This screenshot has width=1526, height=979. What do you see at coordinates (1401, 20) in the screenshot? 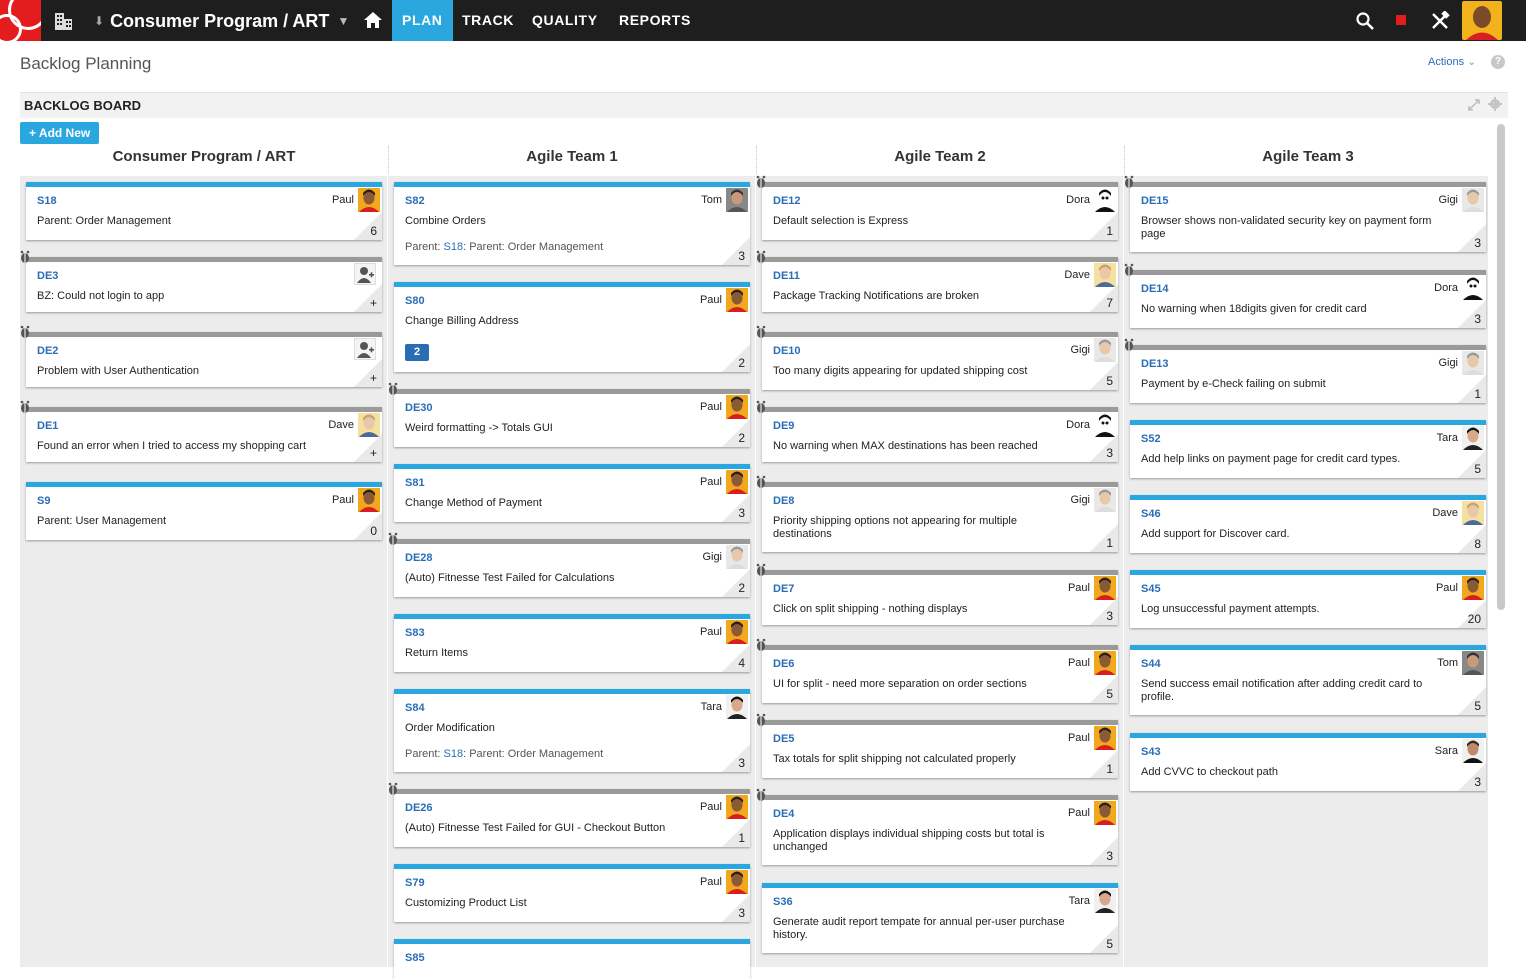
I see `stop-icon` at bounding box center [1401, 20].